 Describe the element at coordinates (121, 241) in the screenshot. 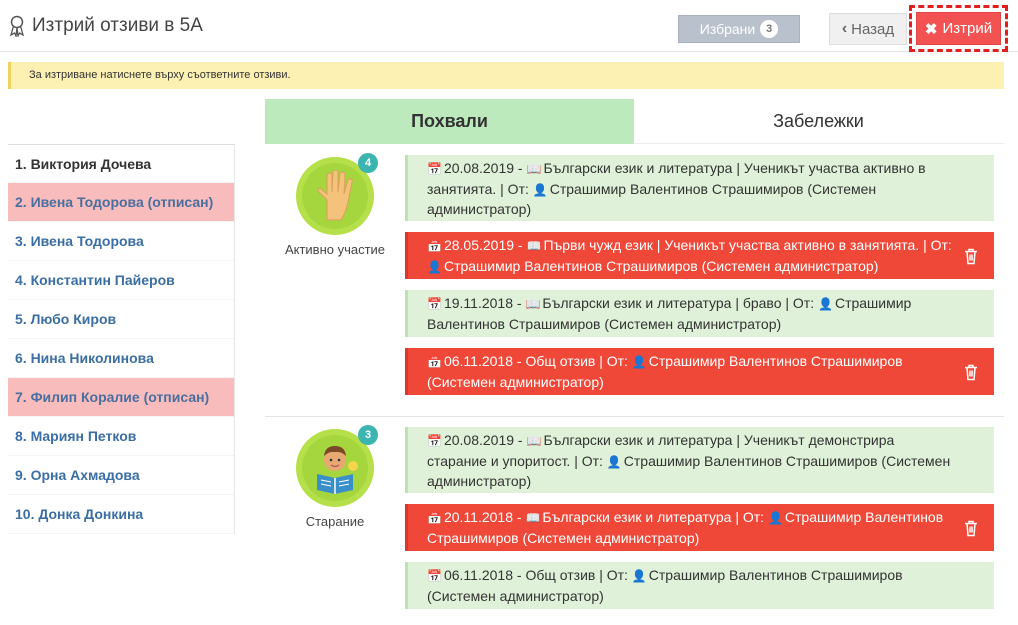

I see `student-item: 3. Ивена Тодорова` at that location.